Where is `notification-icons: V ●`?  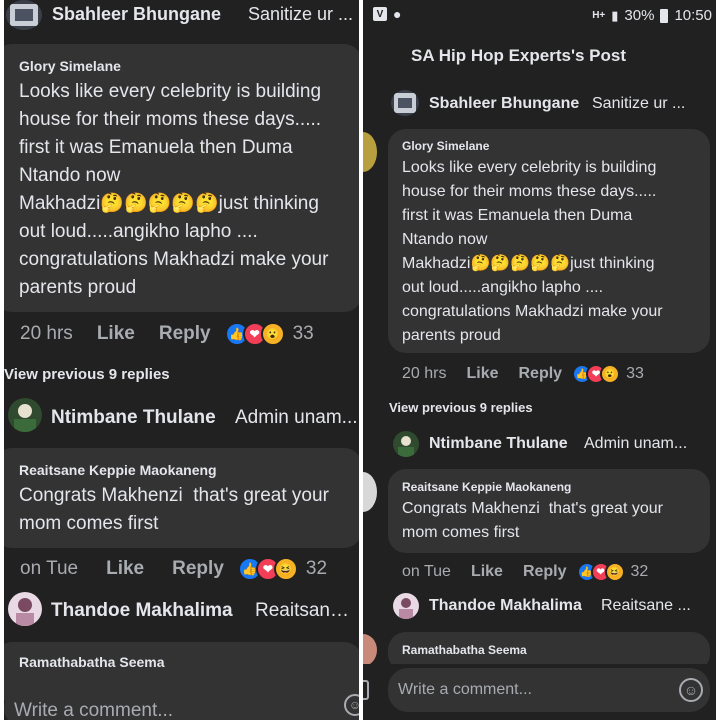
notification-icons: V ● is located at coordinates (387, 14).